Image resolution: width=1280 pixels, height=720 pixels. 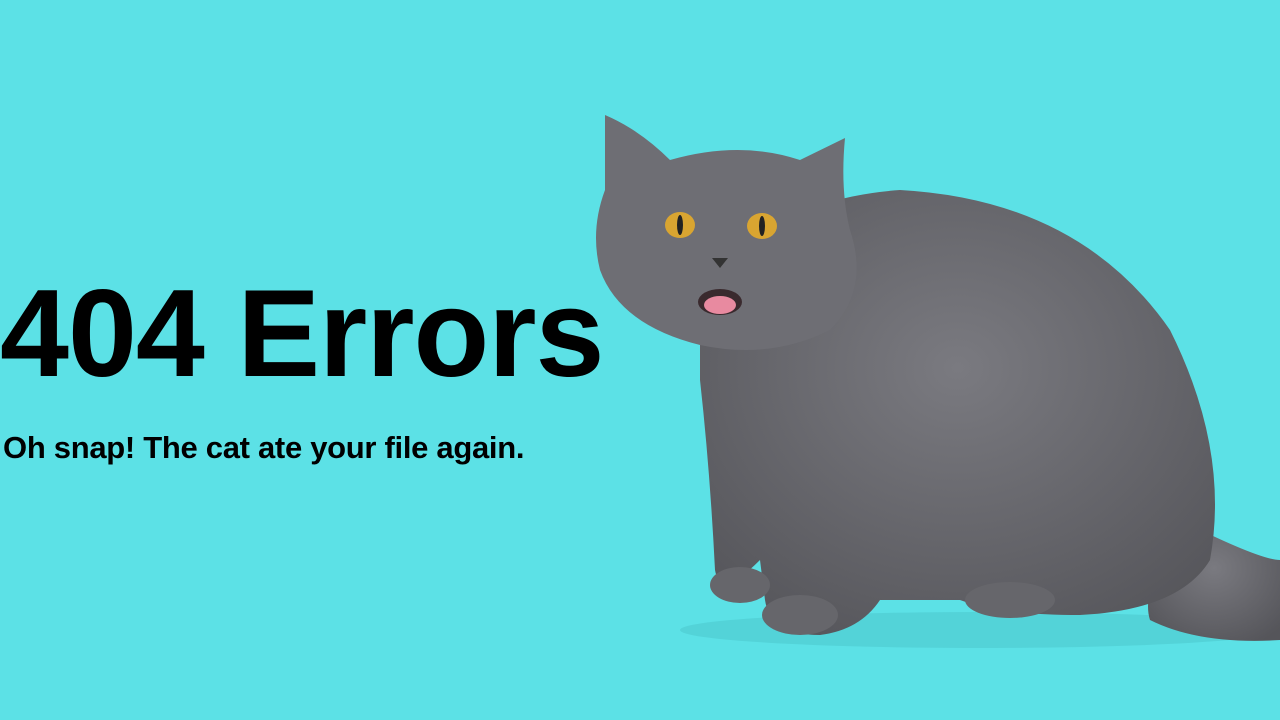 What do you see at coordinates (302, 334) in the screenshot?
I see `error-heading: 404 Errors` at bounding box center [302, 334].